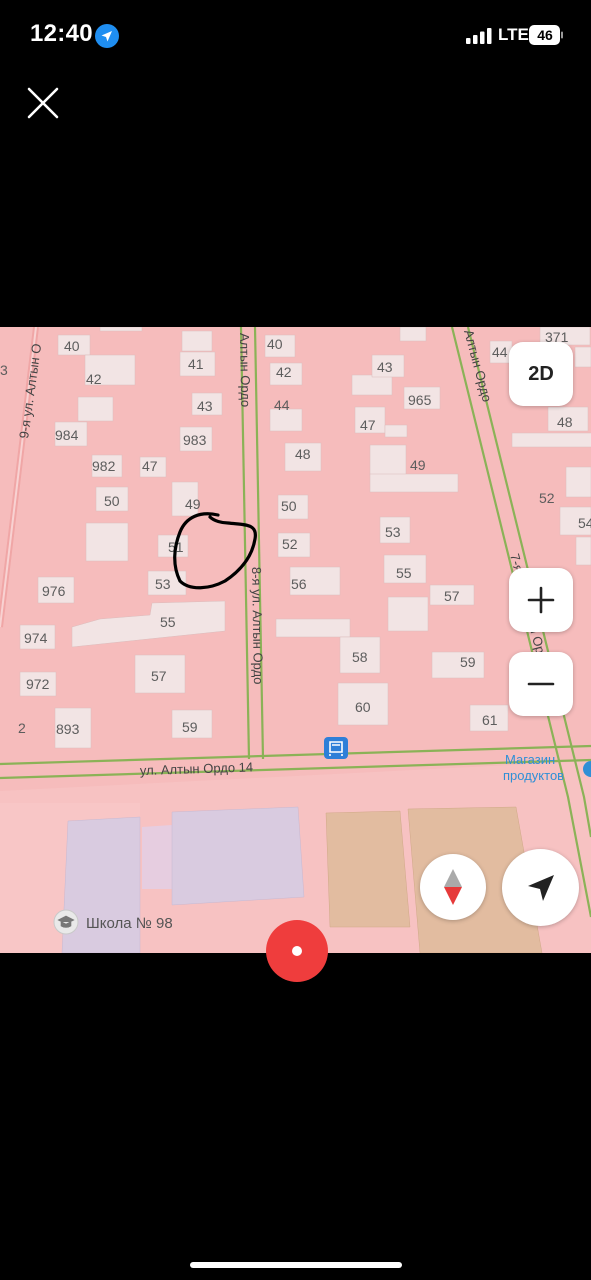 Image resolution: width=591 pixels, height=1280 pixels. Describe the element at coordinates (530, 759) in the screenshot. I see `poi-shop-name-line1: Магазин` at that location.